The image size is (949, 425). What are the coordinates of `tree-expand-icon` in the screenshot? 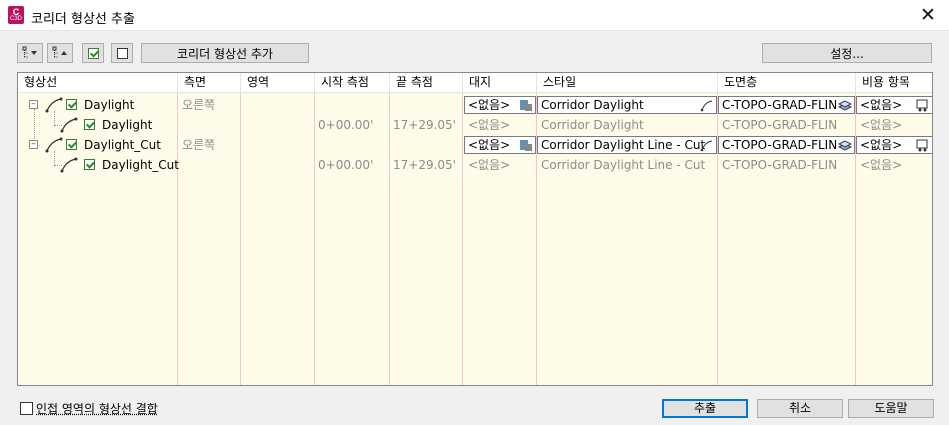 It's located at (29, 52).